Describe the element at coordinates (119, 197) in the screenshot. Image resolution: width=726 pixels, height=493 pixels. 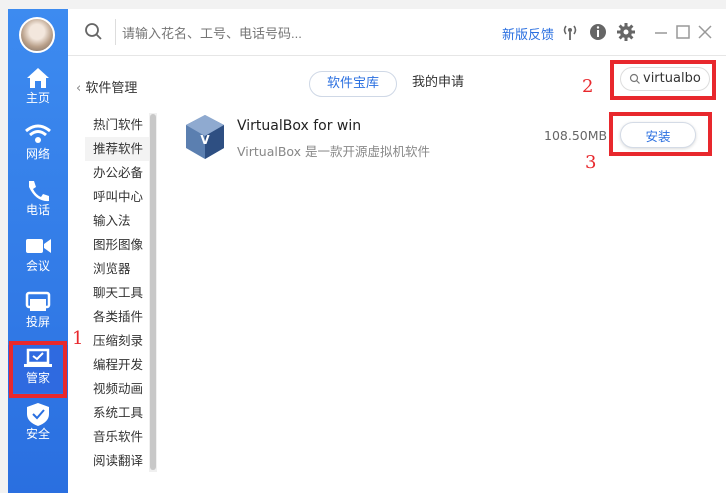
I see `category-item: 呼叫中心` at that location.